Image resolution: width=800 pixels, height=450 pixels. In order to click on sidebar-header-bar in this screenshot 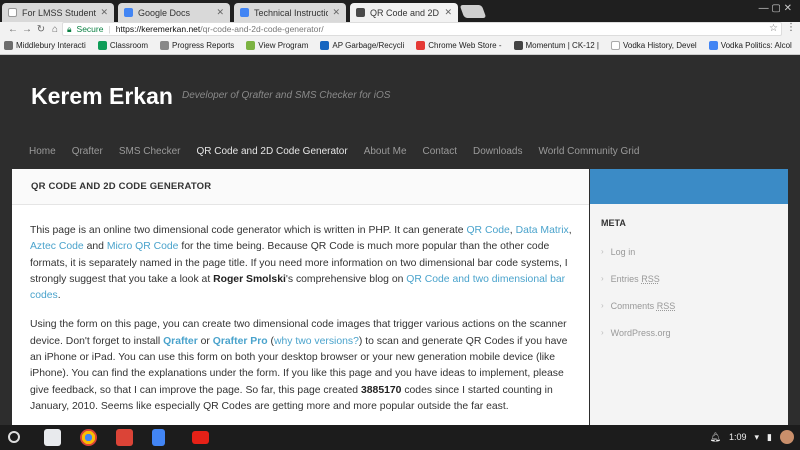, I will do `click(689, 186)`.